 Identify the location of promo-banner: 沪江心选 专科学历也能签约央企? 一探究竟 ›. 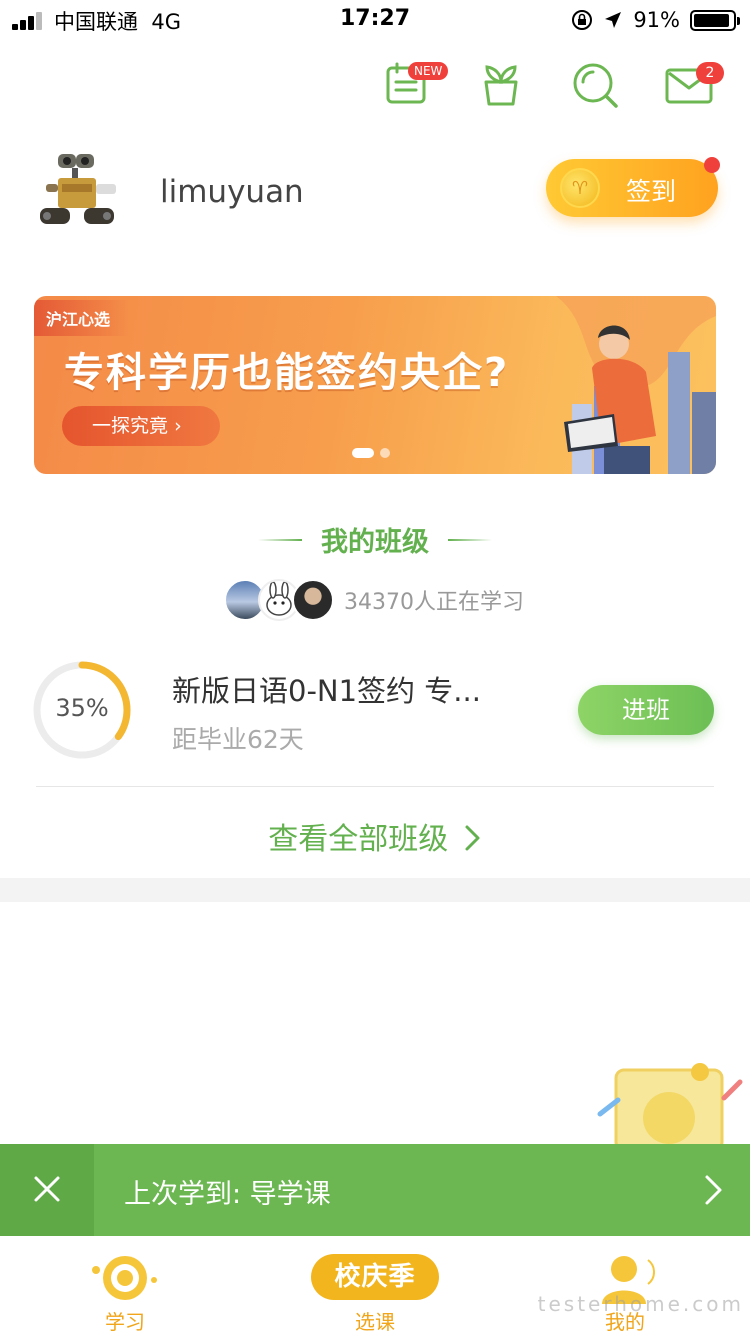
(375, 385).